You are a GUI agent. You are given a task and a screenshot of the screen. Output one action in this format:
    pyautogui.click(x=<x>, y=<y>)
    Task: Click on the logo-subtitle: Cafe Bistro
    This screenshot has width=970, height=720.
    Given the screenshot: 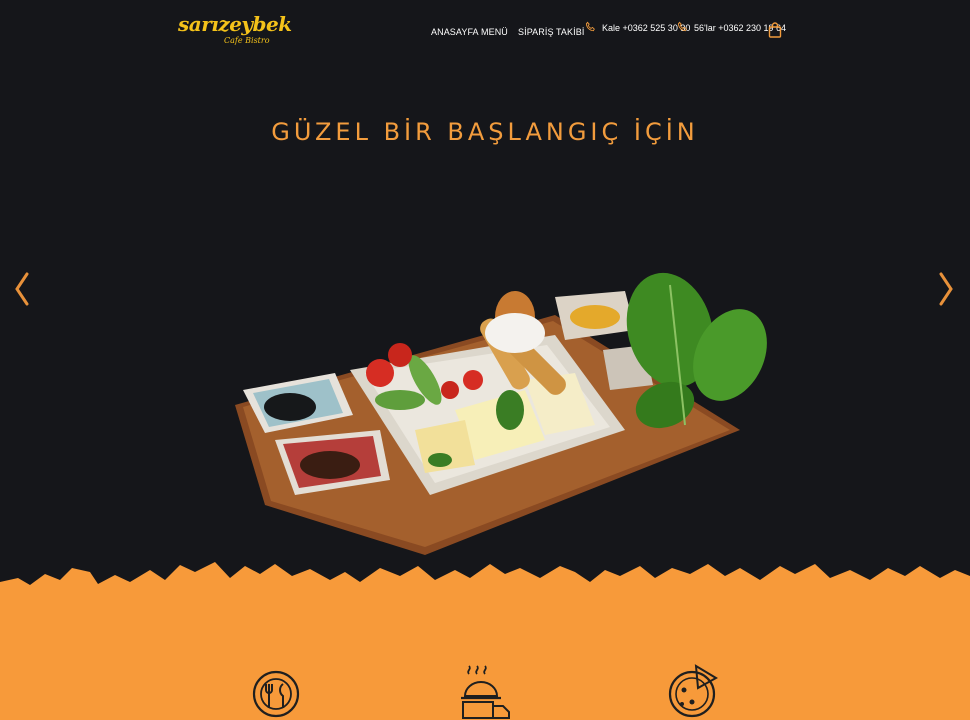 What is the action you would take?
    pyautogui.click(x=247, y=40)
    